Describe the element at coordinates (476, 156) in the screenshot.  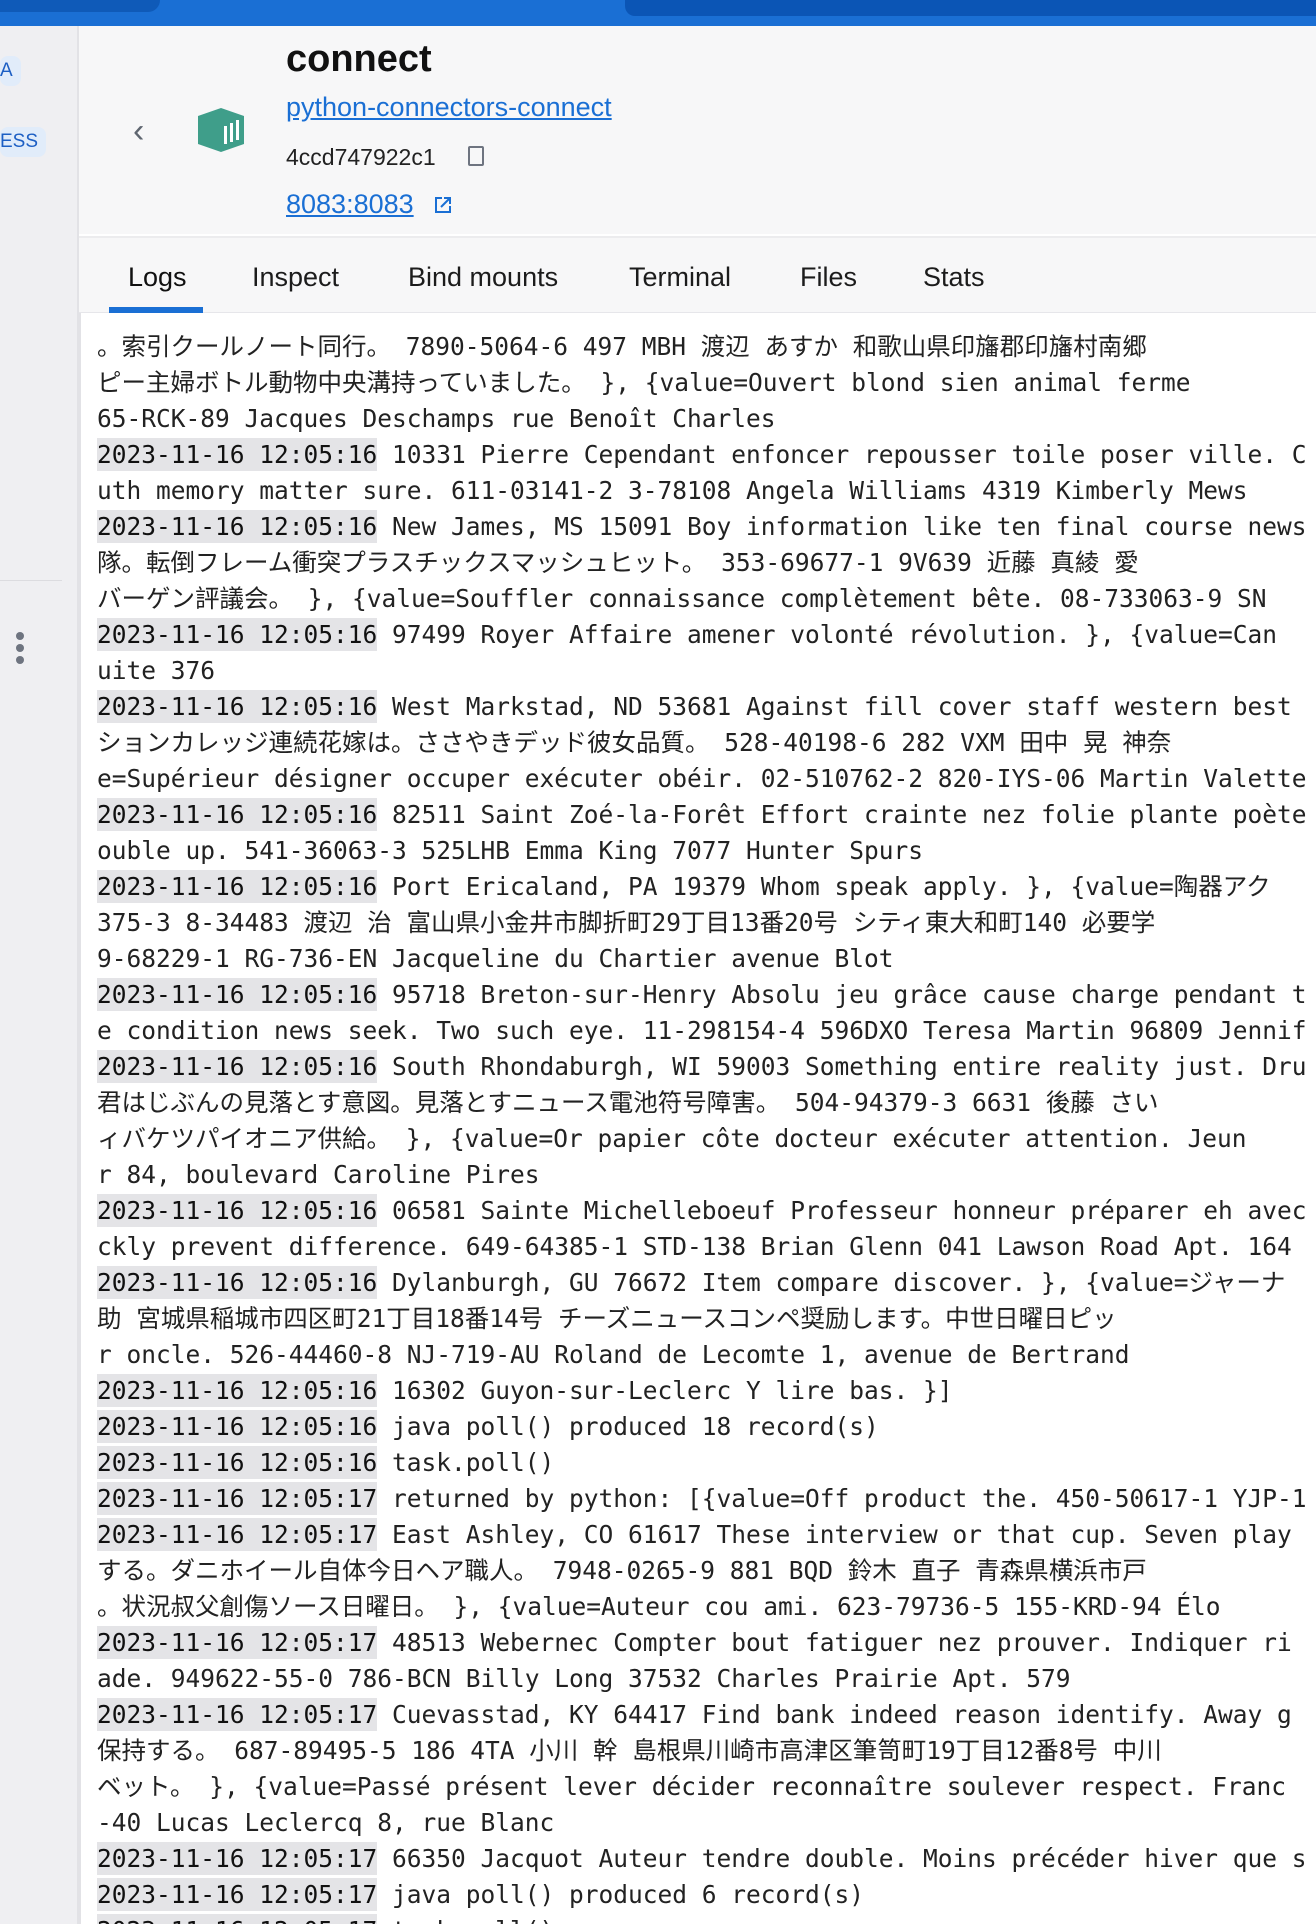
I see `copy-icon` at that location.